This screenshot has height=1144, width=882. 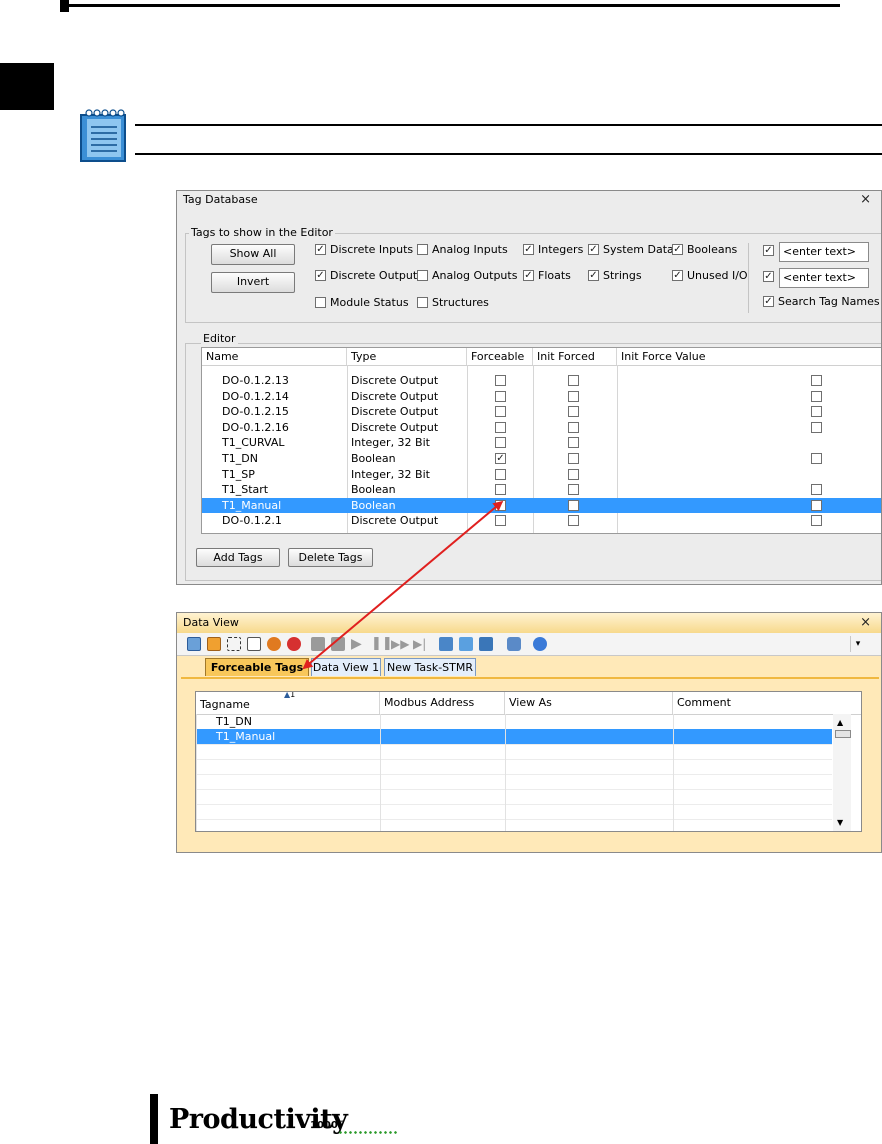 What do you see at coordinates (368, 1132) in the screenshot?
I see `logo-dots` at bounding box center [368, 1132].